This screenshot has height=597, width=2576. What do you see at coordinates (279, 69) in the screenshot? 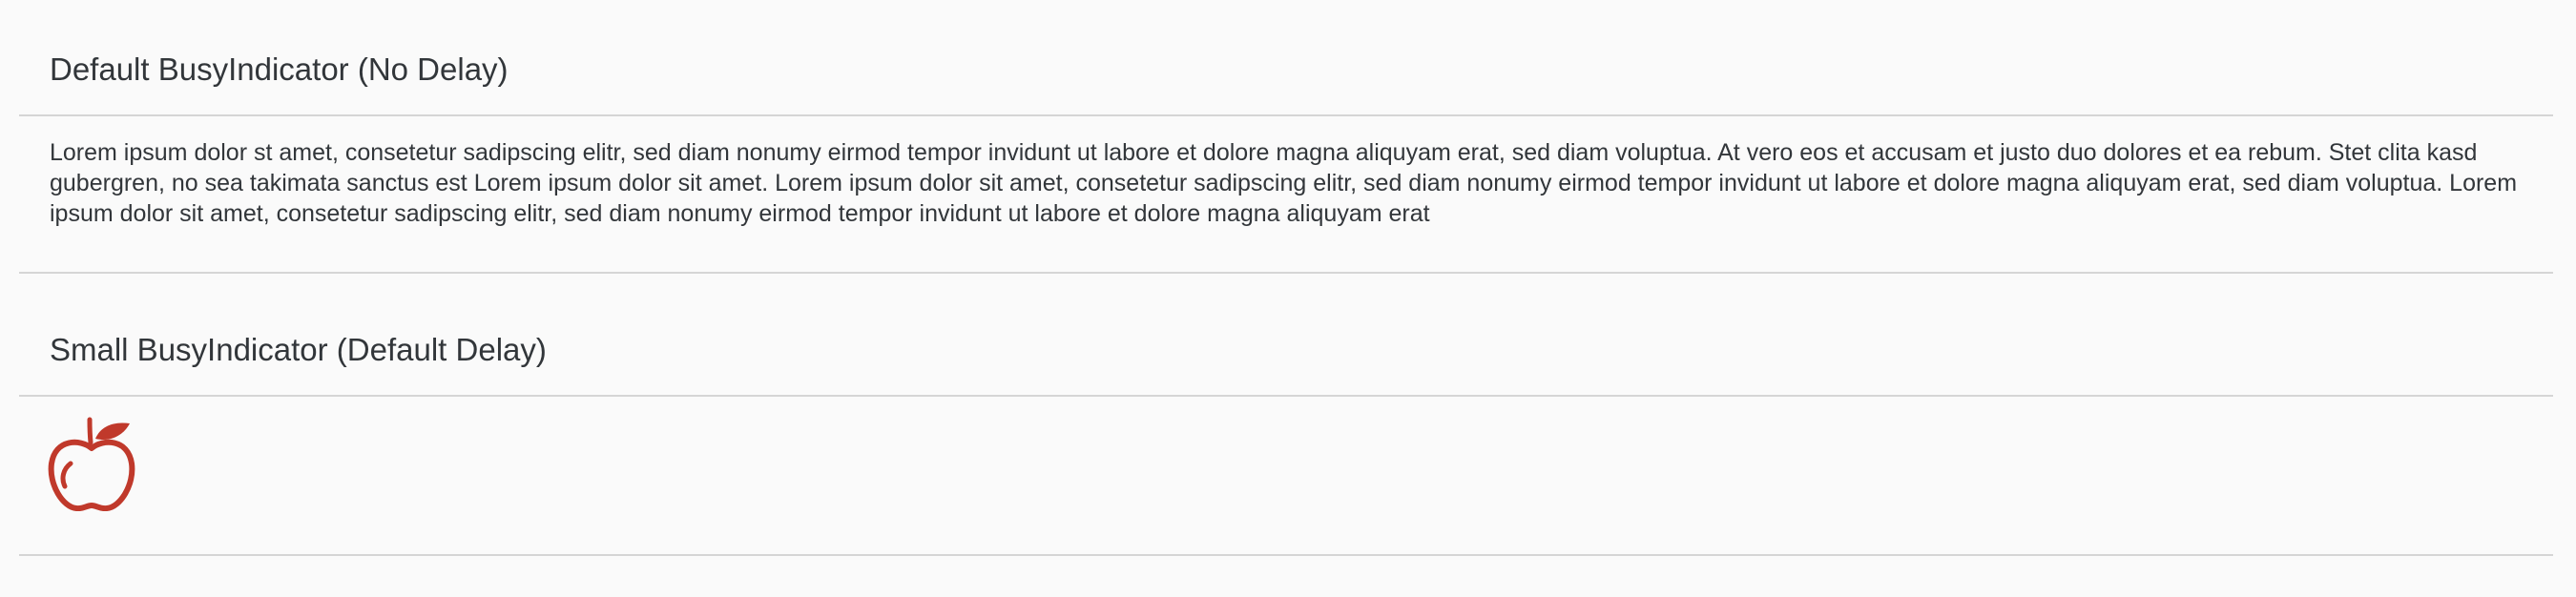
I see `section-title-default-busy-indicator: Default BusyIndicator (No Delay)` at bounding box center [279, 69].